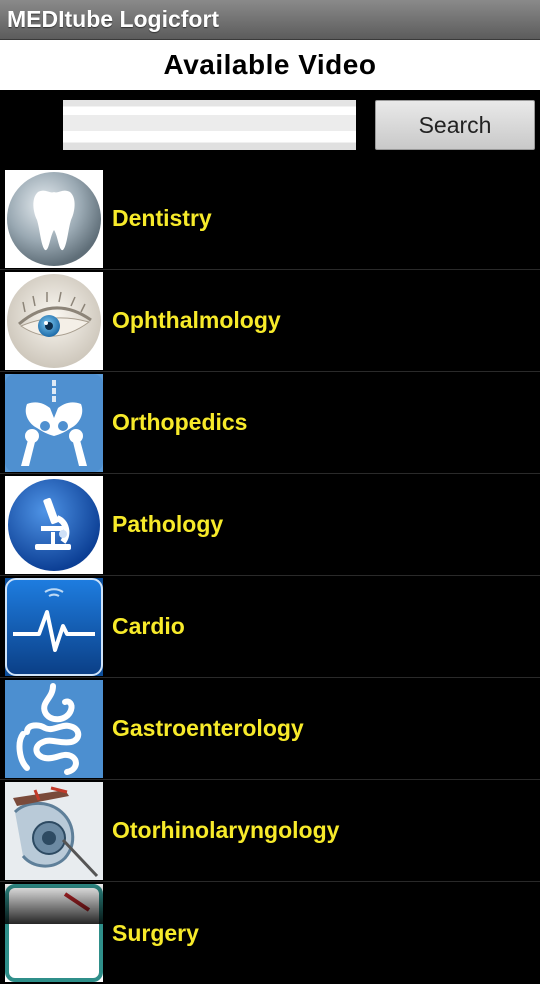 This screenshot has width=540, height=984. I want to click on list-item-otorhinolaryngology: Otorhinolaryngology, so click(270, 831).